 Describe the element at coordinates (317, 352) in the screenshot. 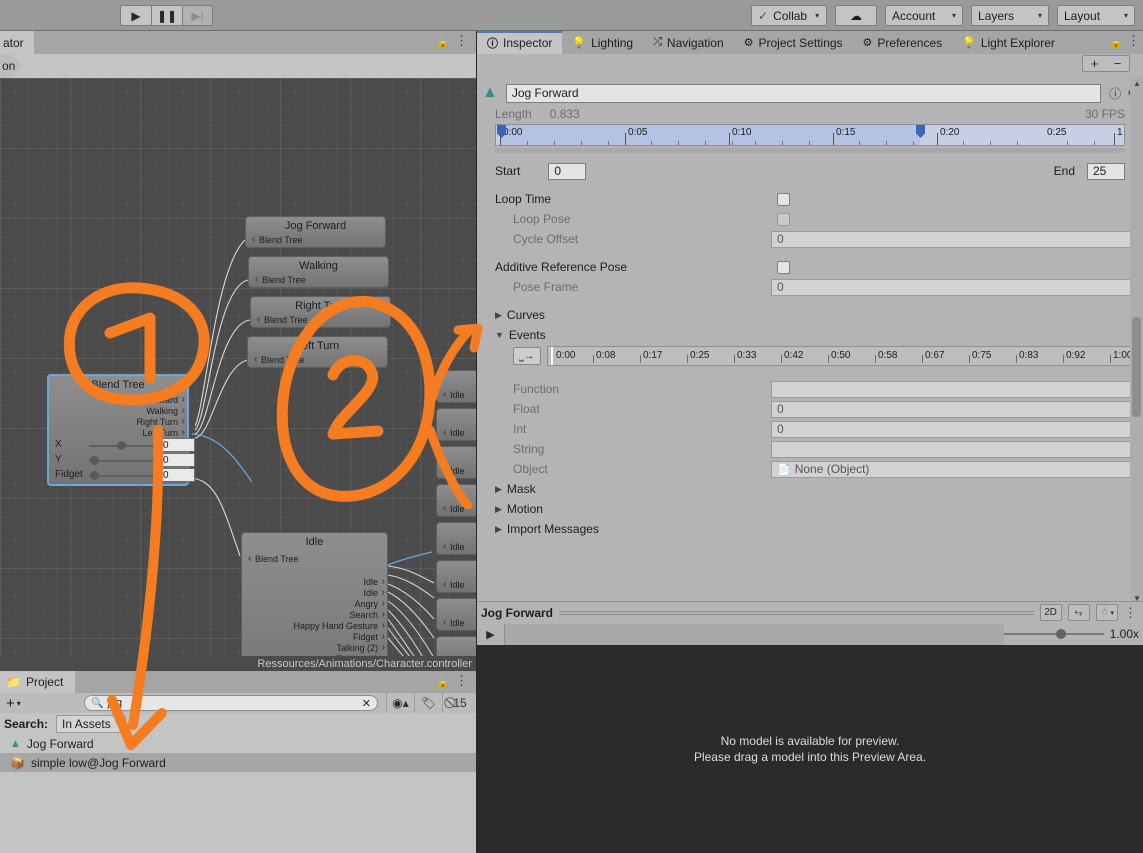

I see `state-node-left-turn: Left Turn Blend Tree` at that location.